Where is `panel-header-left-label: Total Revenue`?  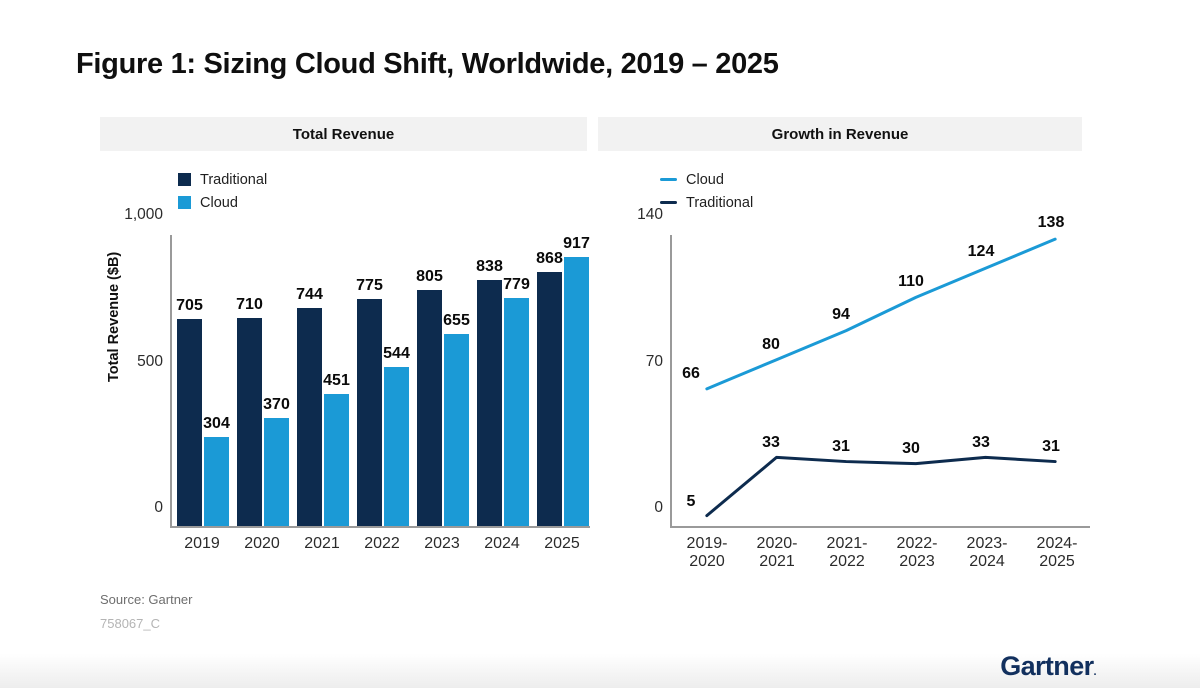 panel-header-left-label: Total Revenue is located at coordinates (343, 134).